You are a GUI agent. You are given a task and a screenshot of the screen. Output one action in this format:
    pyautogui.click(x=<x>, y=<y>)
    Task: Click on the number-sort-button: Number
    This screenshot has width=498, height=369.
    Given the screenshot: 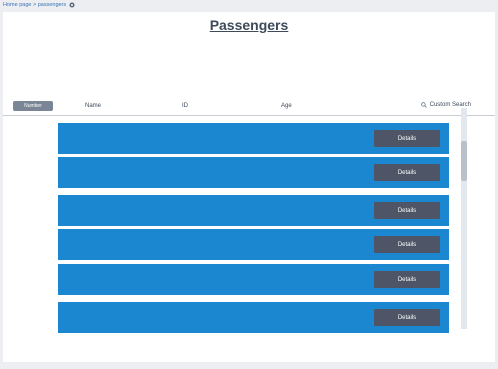 What is the action you would take?
    pyautogui.click(x=33, y=106)
    